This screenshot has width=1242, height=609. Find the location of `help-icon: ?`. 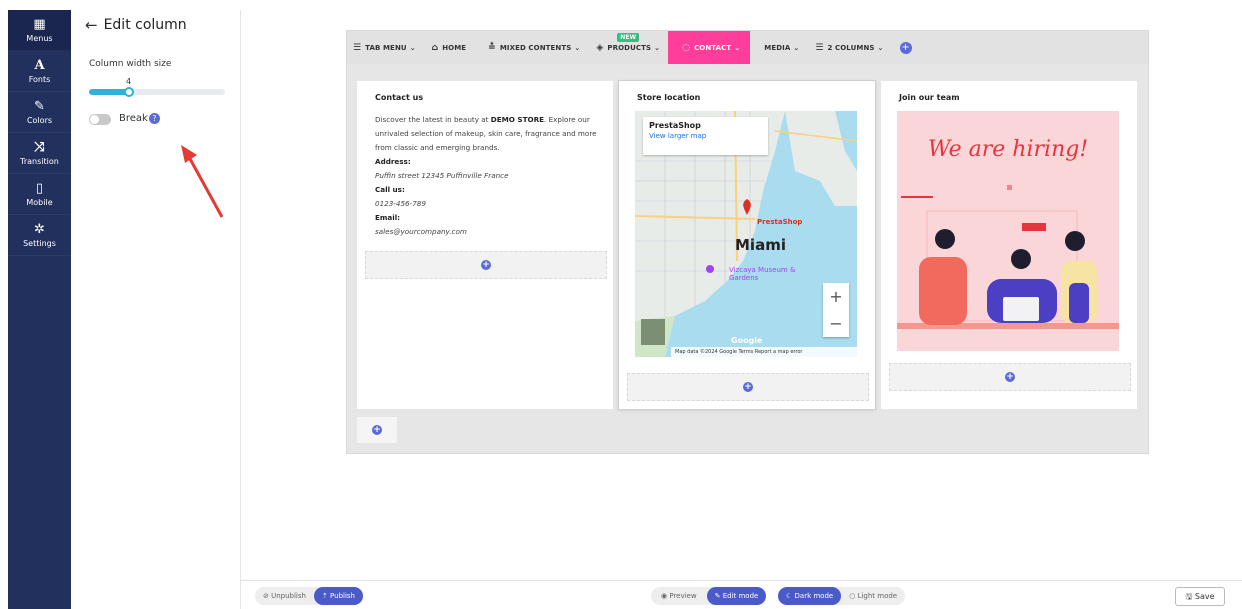

help-icon: ? is located at coordinates (154, 118).